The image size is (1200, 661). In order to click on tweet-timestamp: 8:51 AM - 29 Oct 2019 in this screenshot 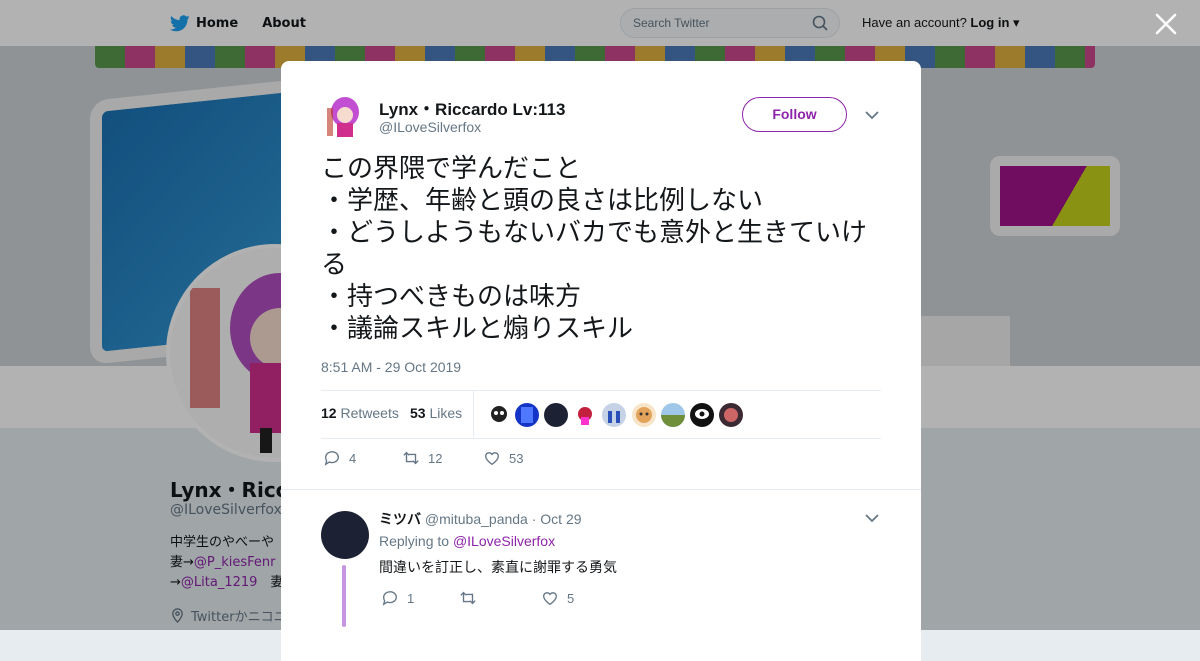, I will do `click(391, 367)`.